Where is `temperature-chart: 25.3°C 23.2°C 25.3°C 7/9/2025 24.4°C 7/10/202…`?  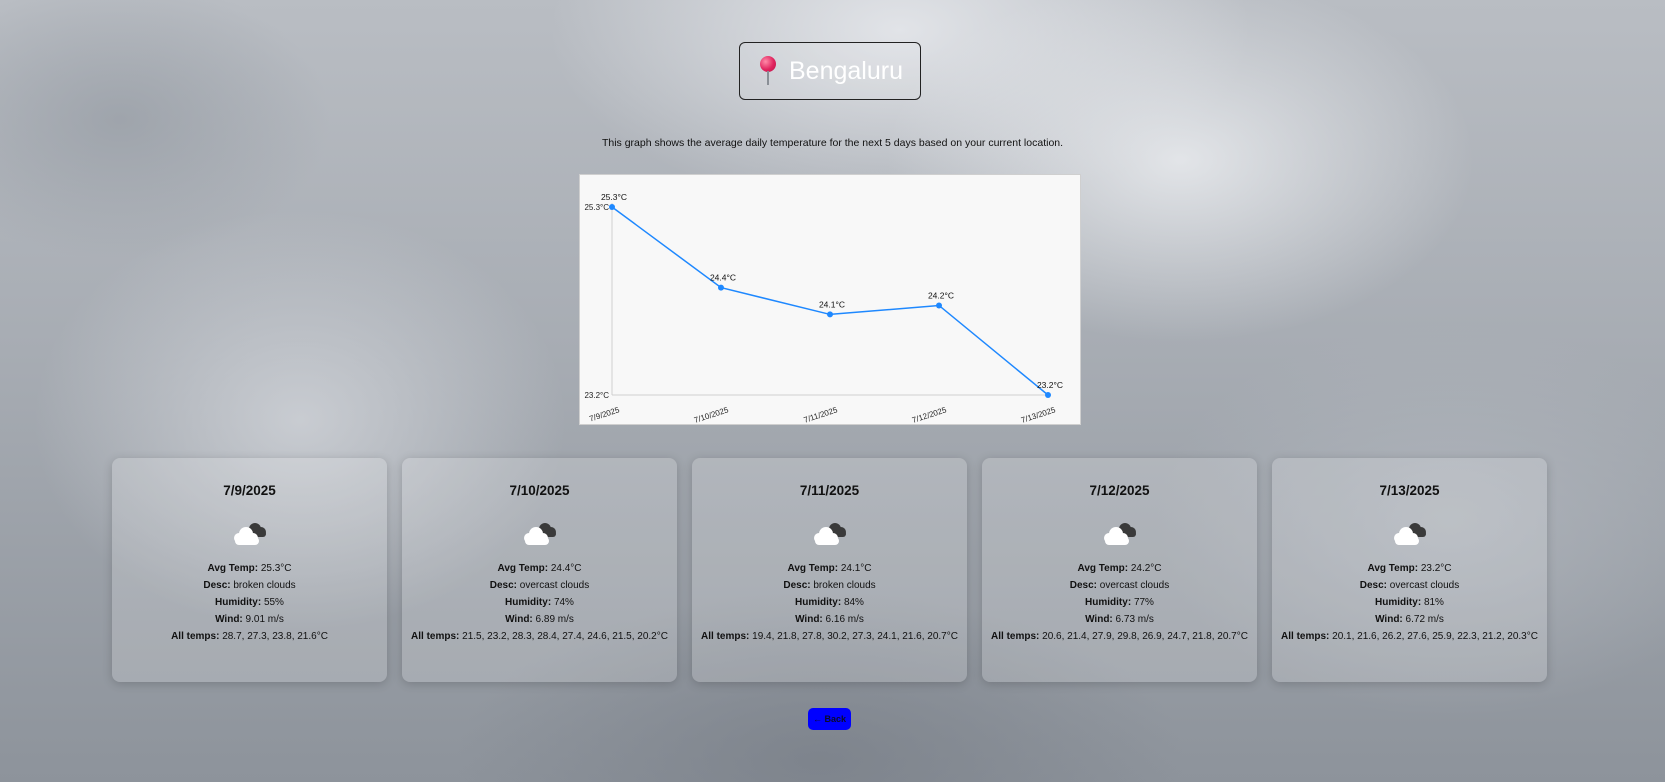
temperature-chart: 25.3°C 23.2°C 25.3°C 7/9/2025 24.4°C 7/10/202… is located at coordinates (830, 299).